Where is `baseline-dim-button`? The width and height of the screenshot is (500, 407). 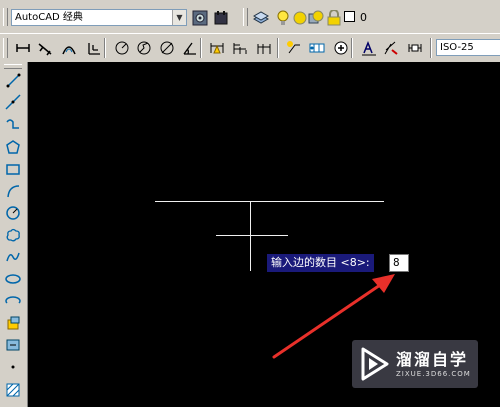 baseline-dim-button is located at coordinates (240, 48).